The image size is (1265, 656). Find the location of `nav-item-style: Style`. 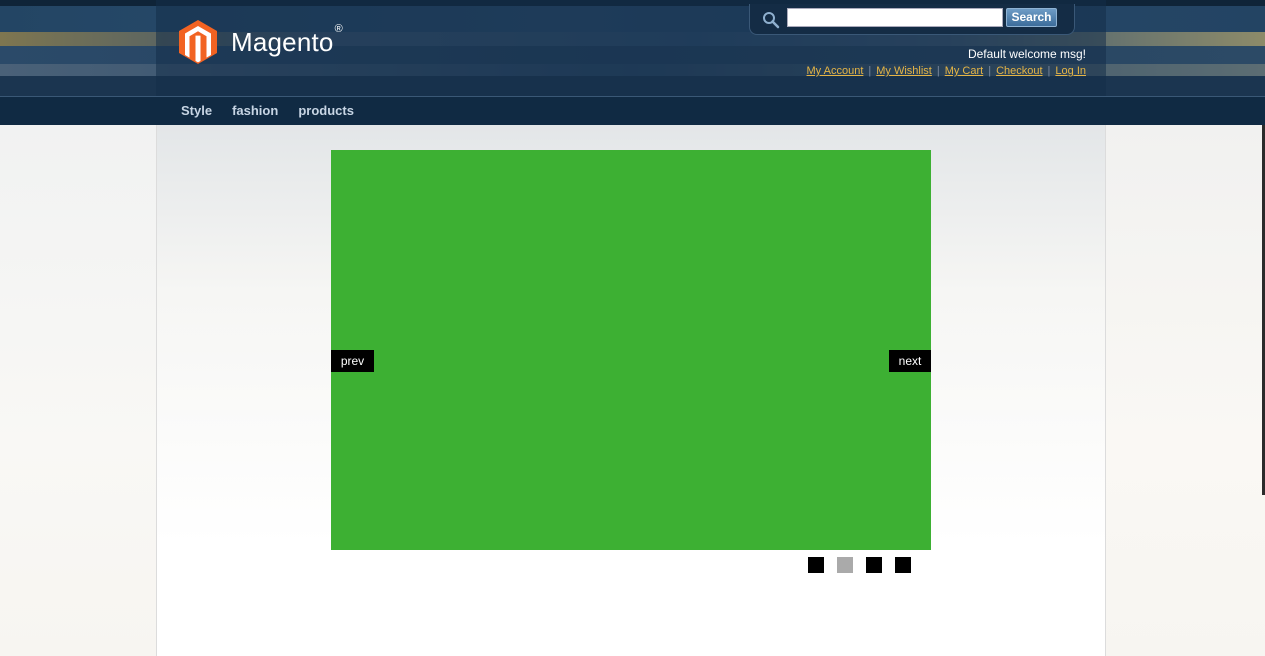

nav-item-style: Style is located at coordinates (196, 110).